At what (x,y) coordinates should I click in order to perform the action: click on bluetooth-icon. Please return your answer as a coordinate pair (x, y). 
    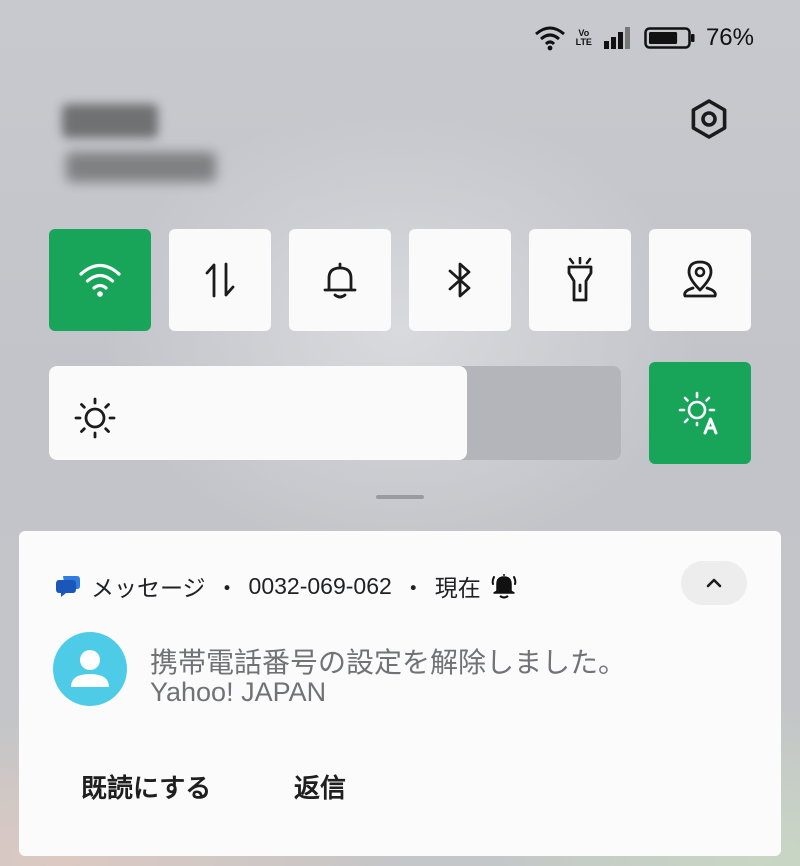
    Looking at the image, I should click on (459, 280).